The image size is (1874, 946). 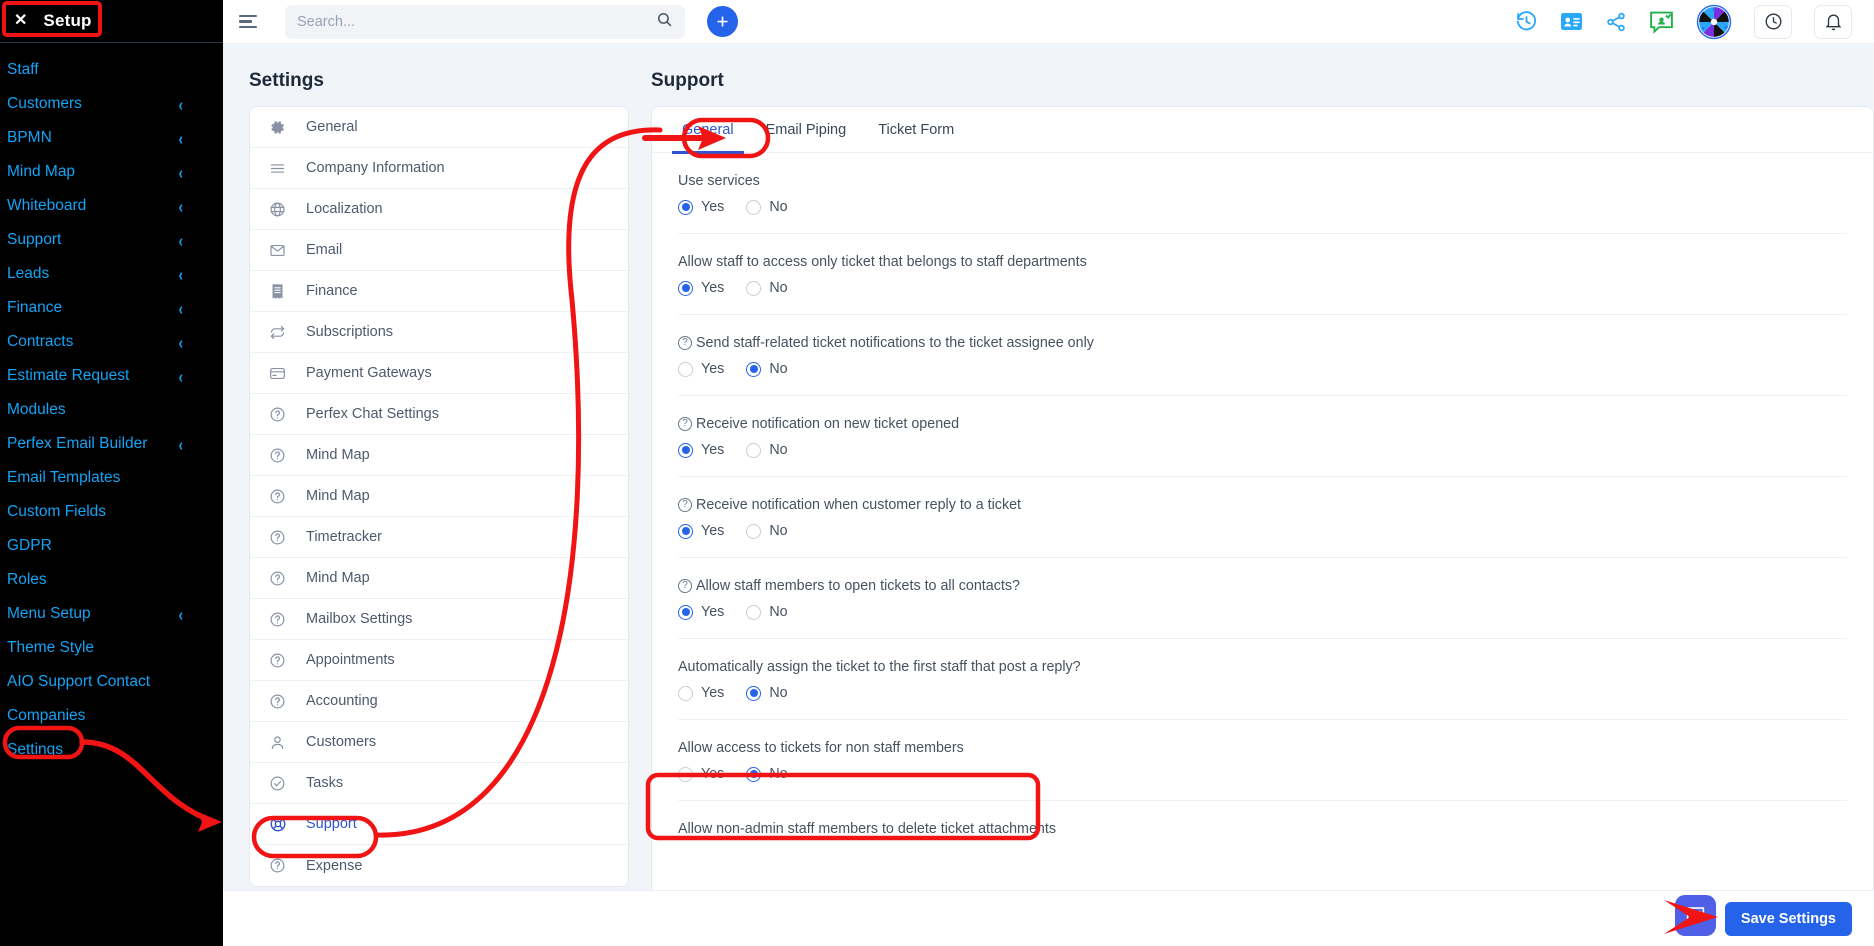 What do you see at coordinates (439, 373) in the screenshot?
I see `settings-item-payment-gateways: Payment Gateways` at bounding box center [439, 373].